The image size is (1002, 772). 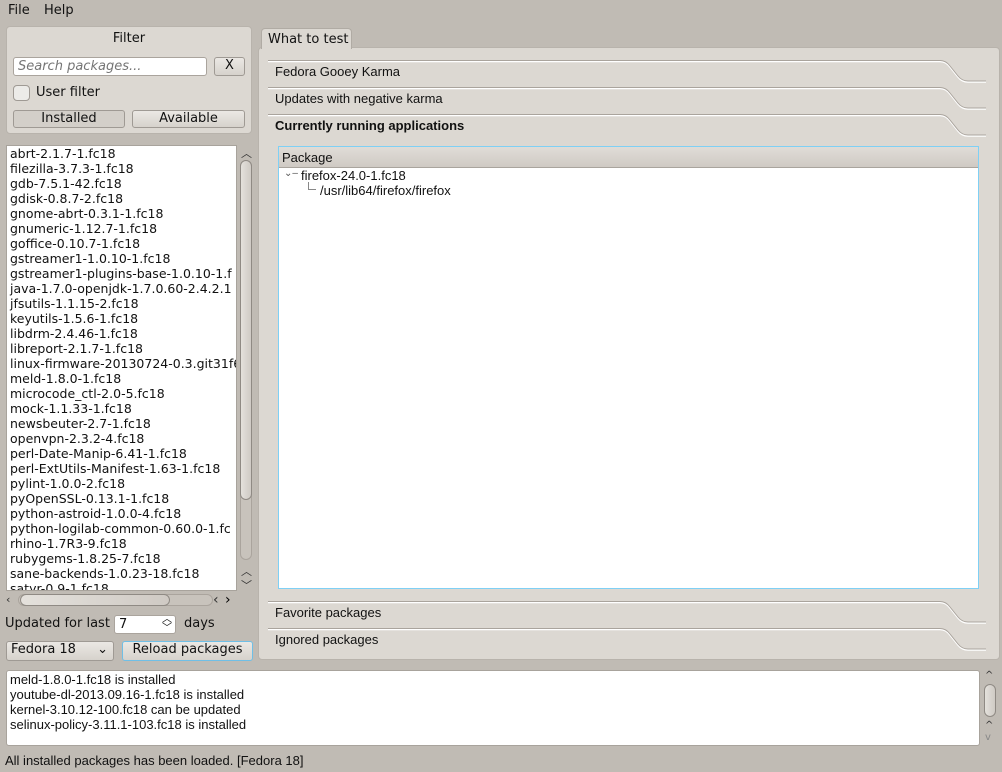 What do you see at coordinates (121, 228) in the screenshot?
I see `package-item: gnumeric-1.12.7-1.fc18` at bounding box center [121, 228].